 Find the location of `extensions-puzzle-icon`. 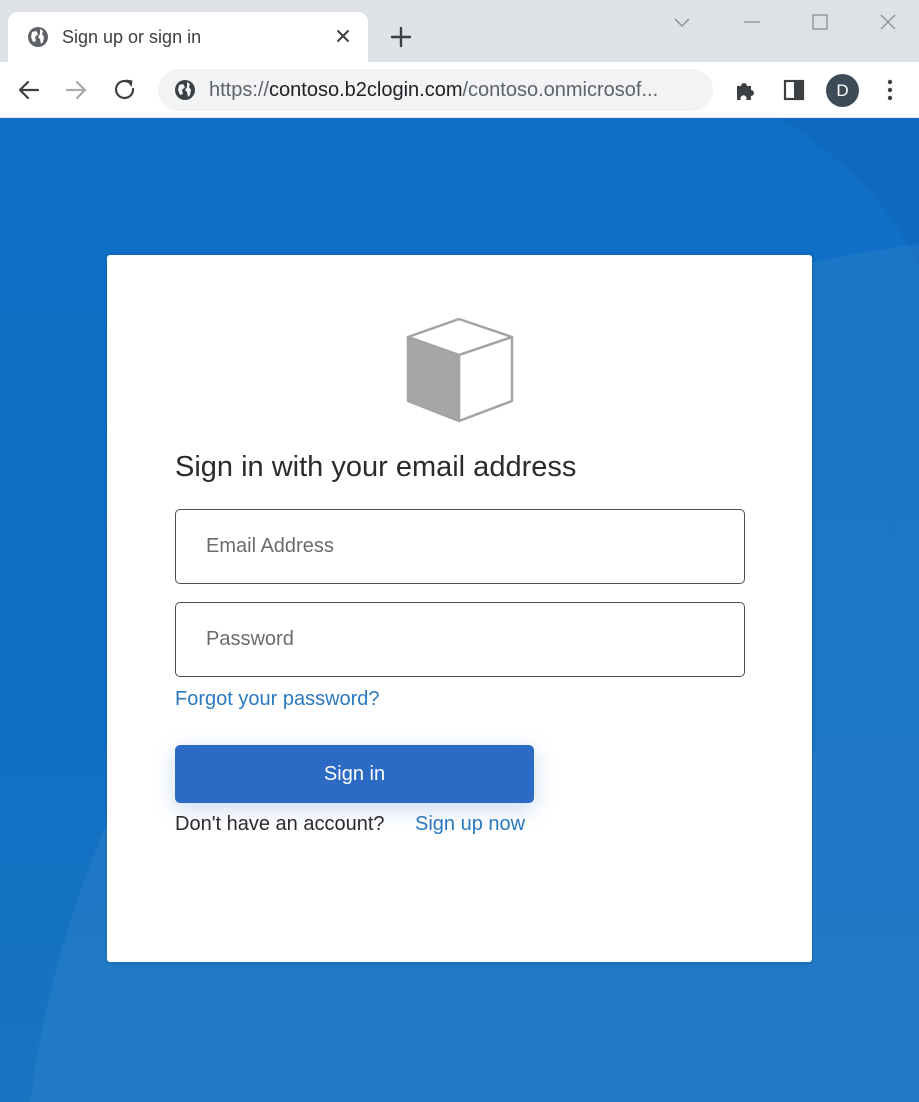

extensions-puzzle-icon is located at coordinates (746, 90).